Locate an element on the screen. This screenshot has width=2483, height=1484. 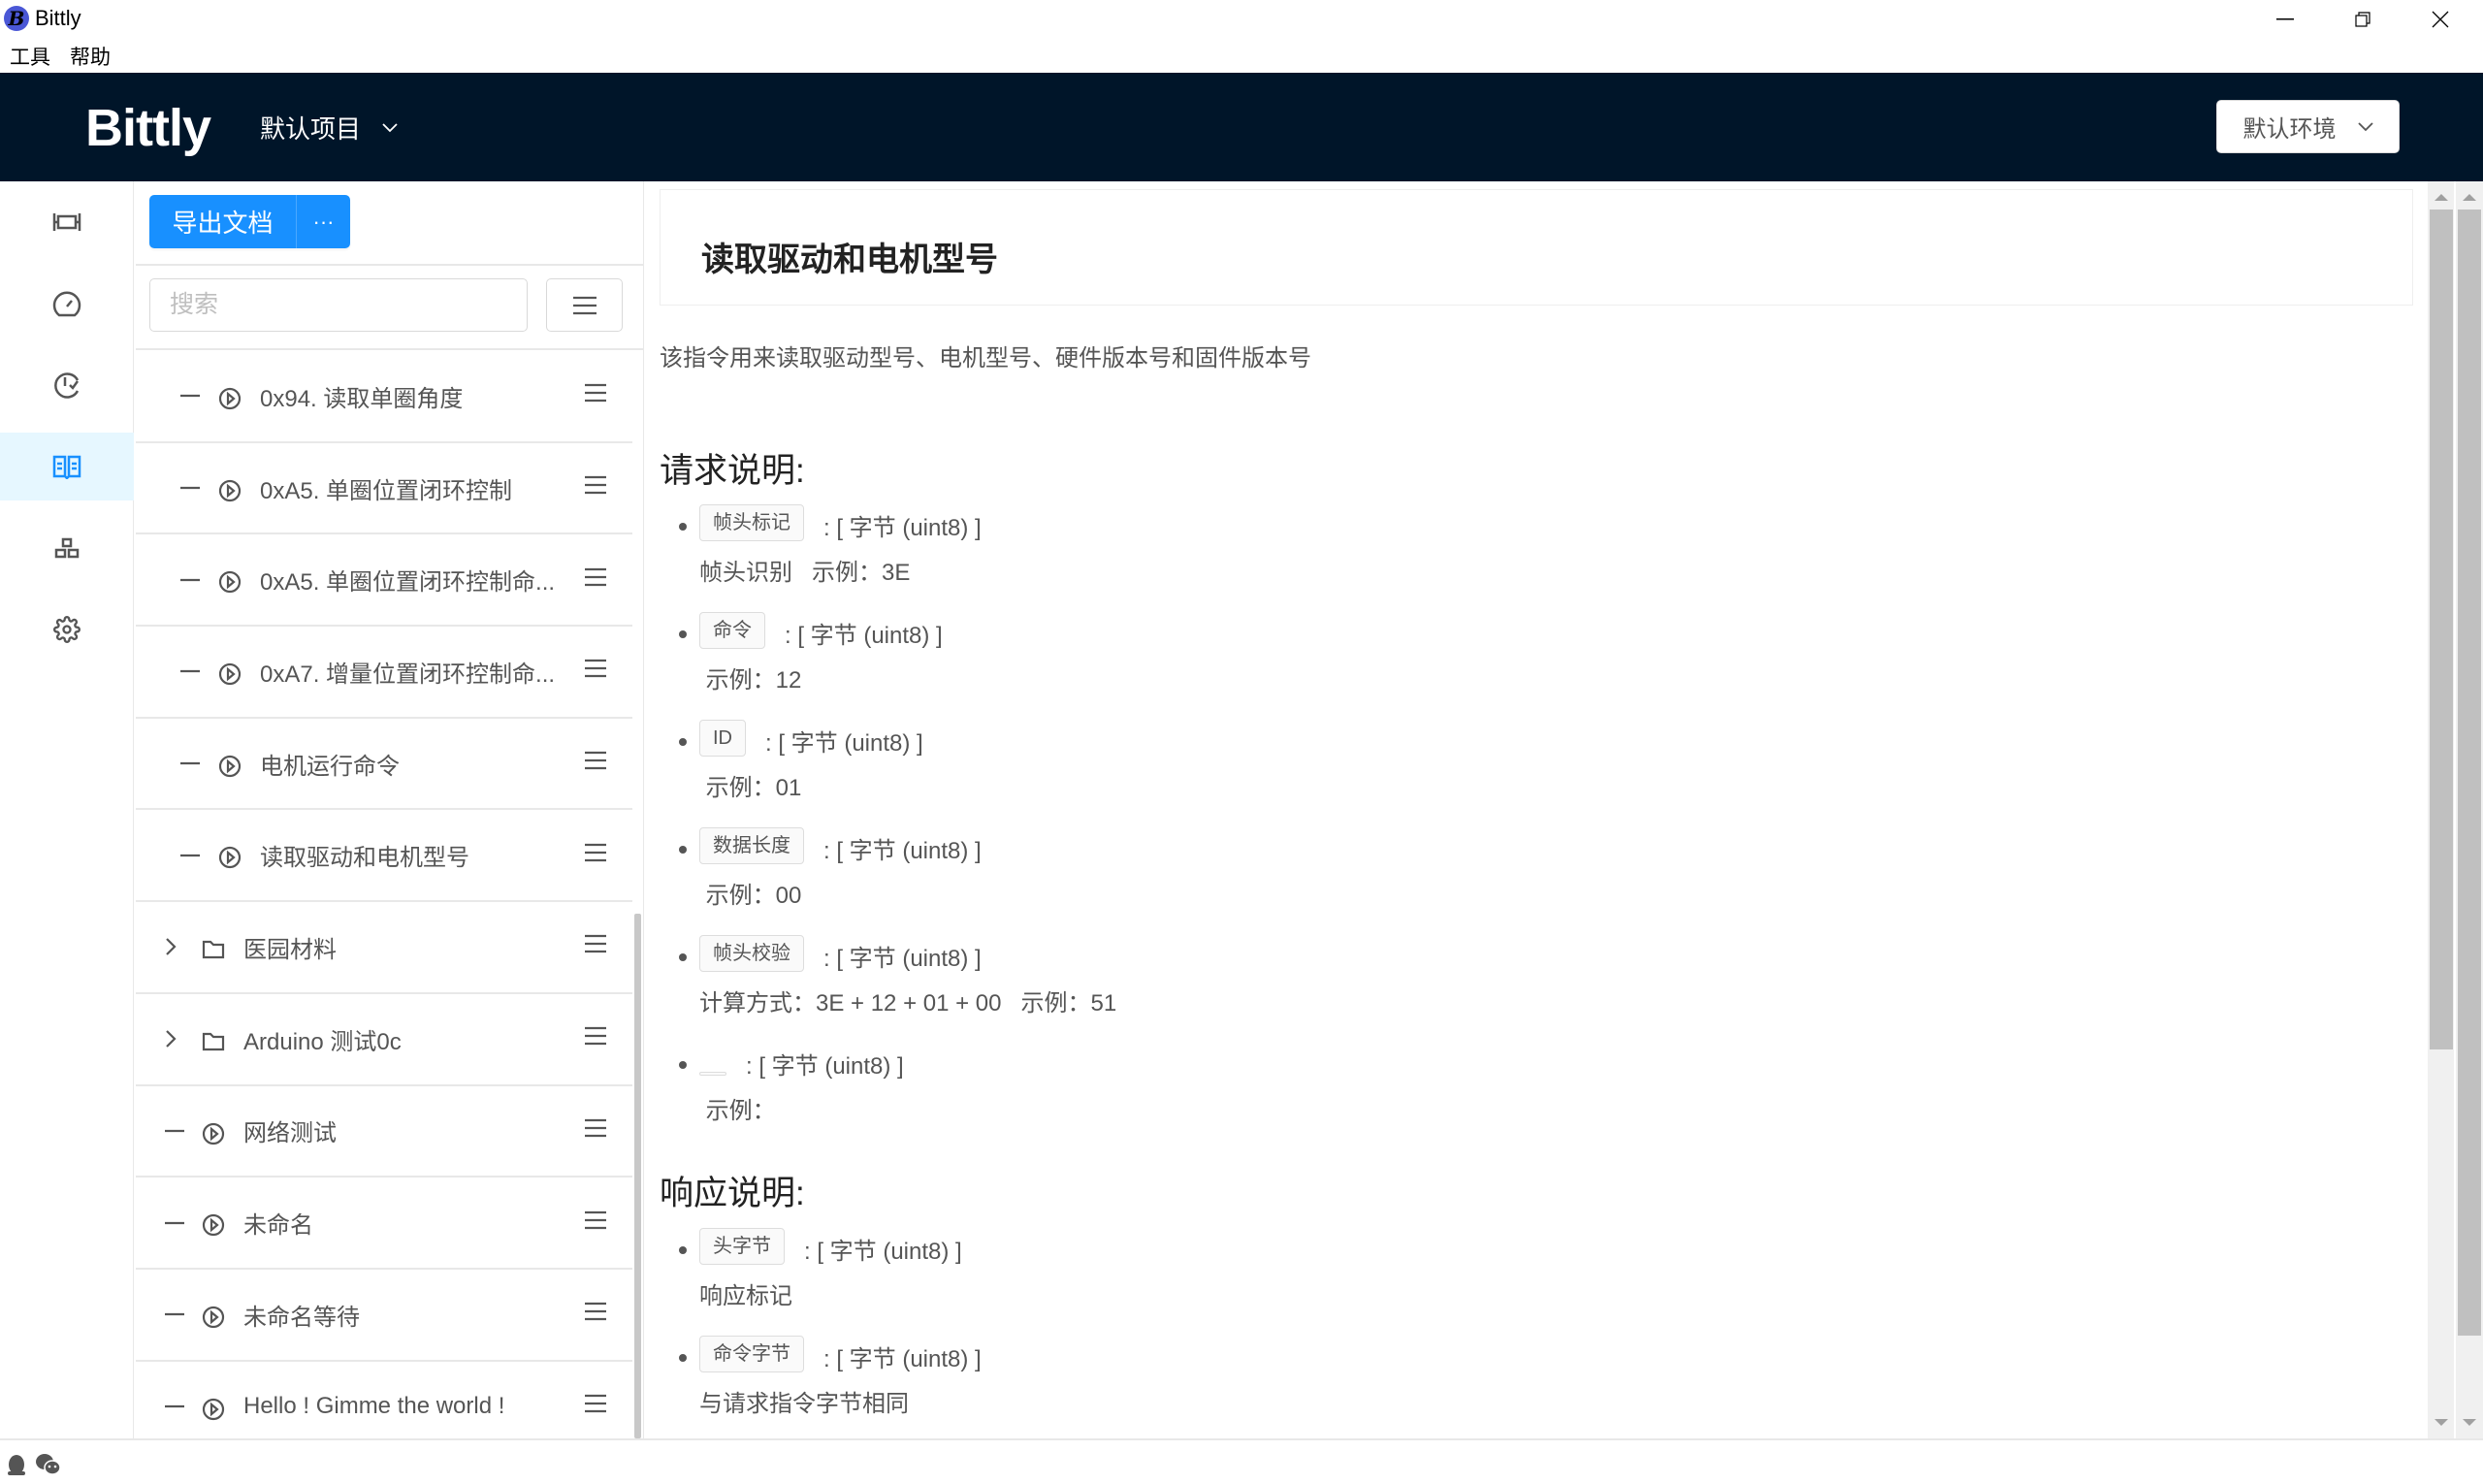
minimize-button is located at coordinates (2285, 20).